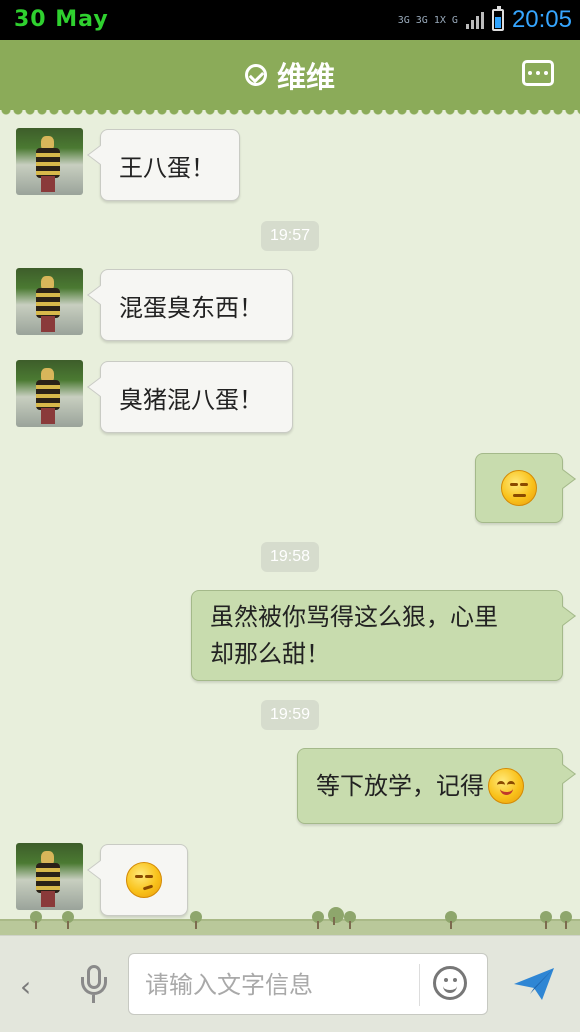 This screenshot has width=580, height=1032. What do you see at coordinates (534, 984) in the screenshot?
I see `send-icon` at bounding box center [534, 984].